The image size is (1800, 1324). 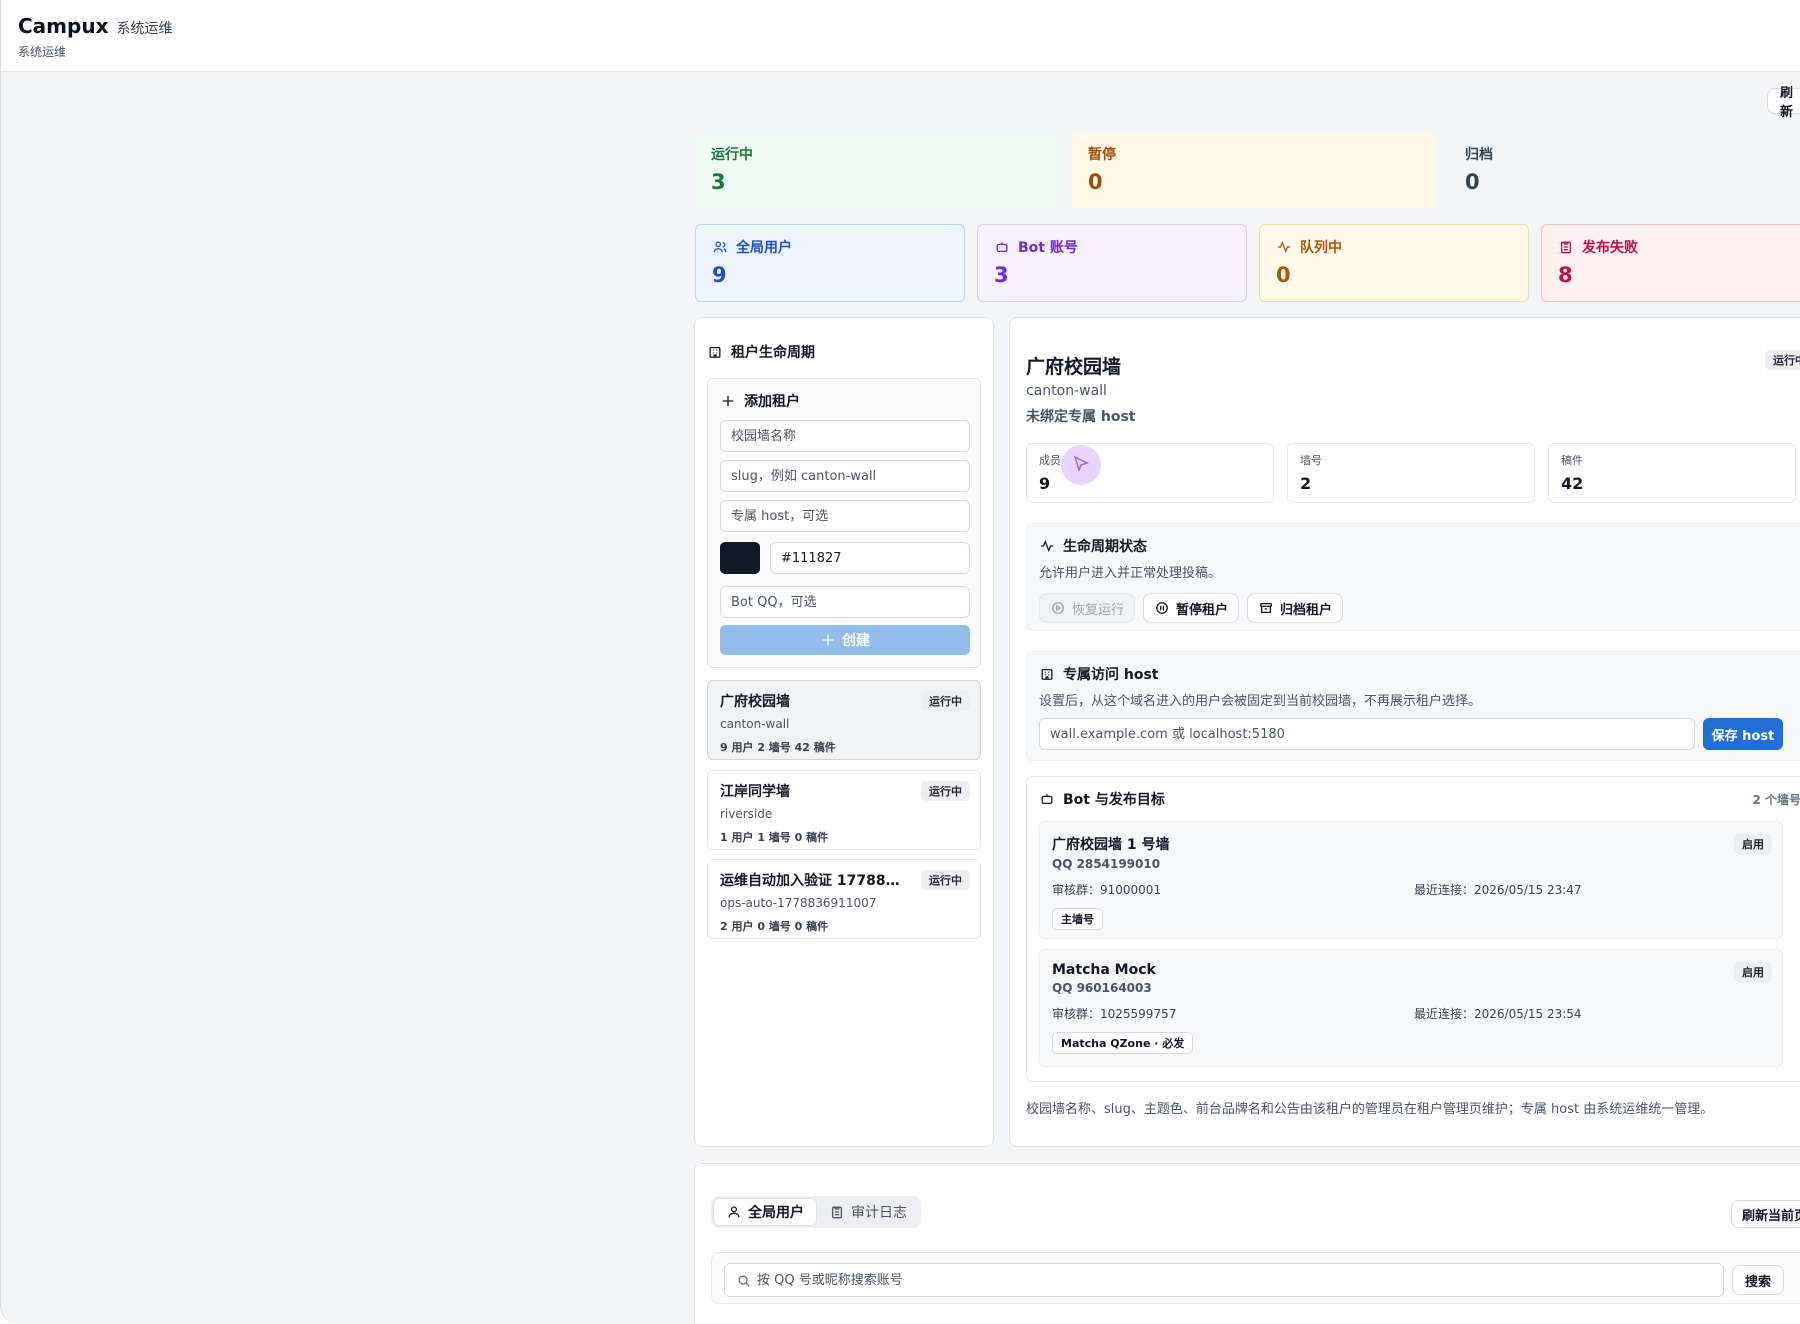 What do you see at coordinates (870, 558) in the screenshot?
I see `color-hex-input` at bounding box center [870, 558].